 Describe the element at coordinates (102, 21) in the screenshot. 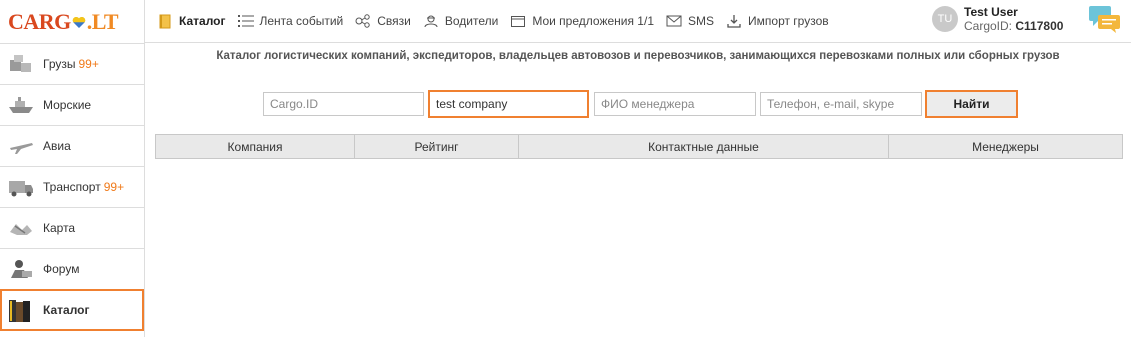

I see `logo-text-lt: .LT` at that location.